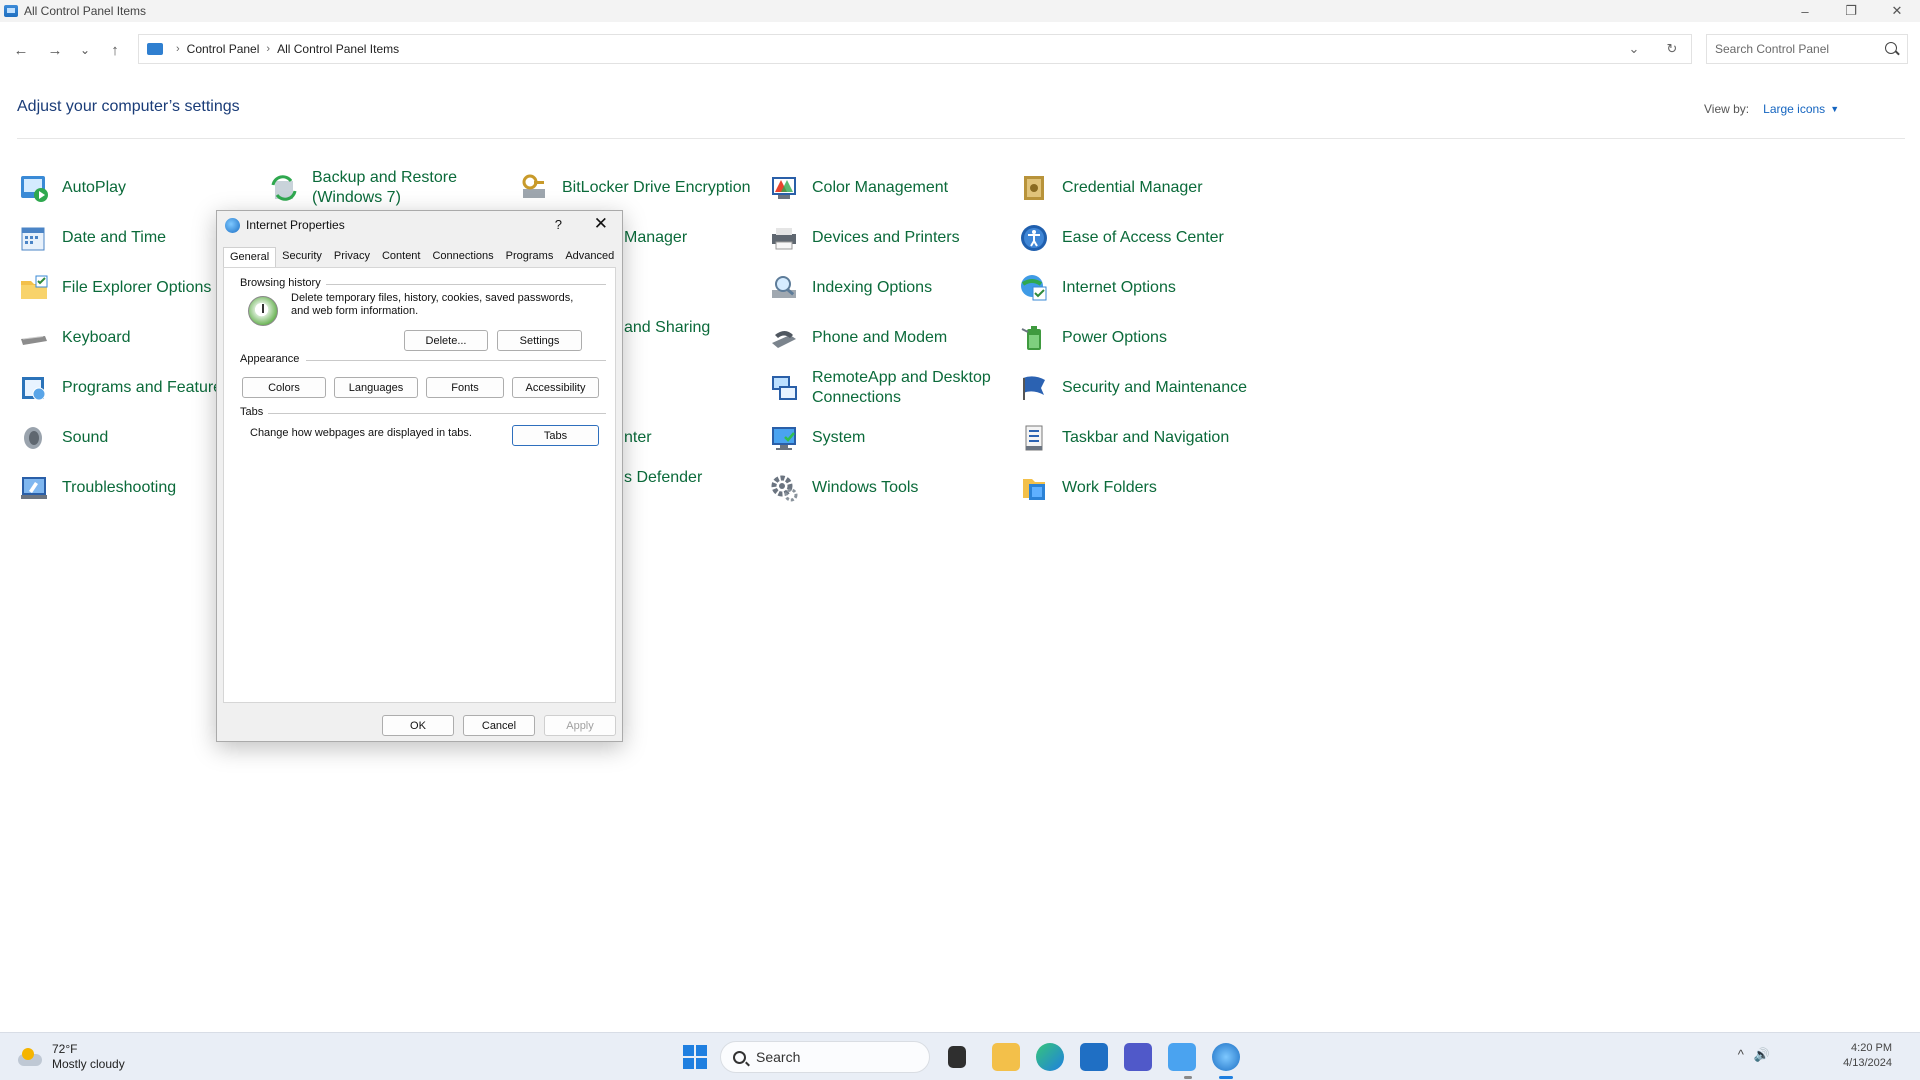 This screenshot has width=1920, height=1080. I want to click on control-panel-taskbar-icon, so click(1182, 1057).